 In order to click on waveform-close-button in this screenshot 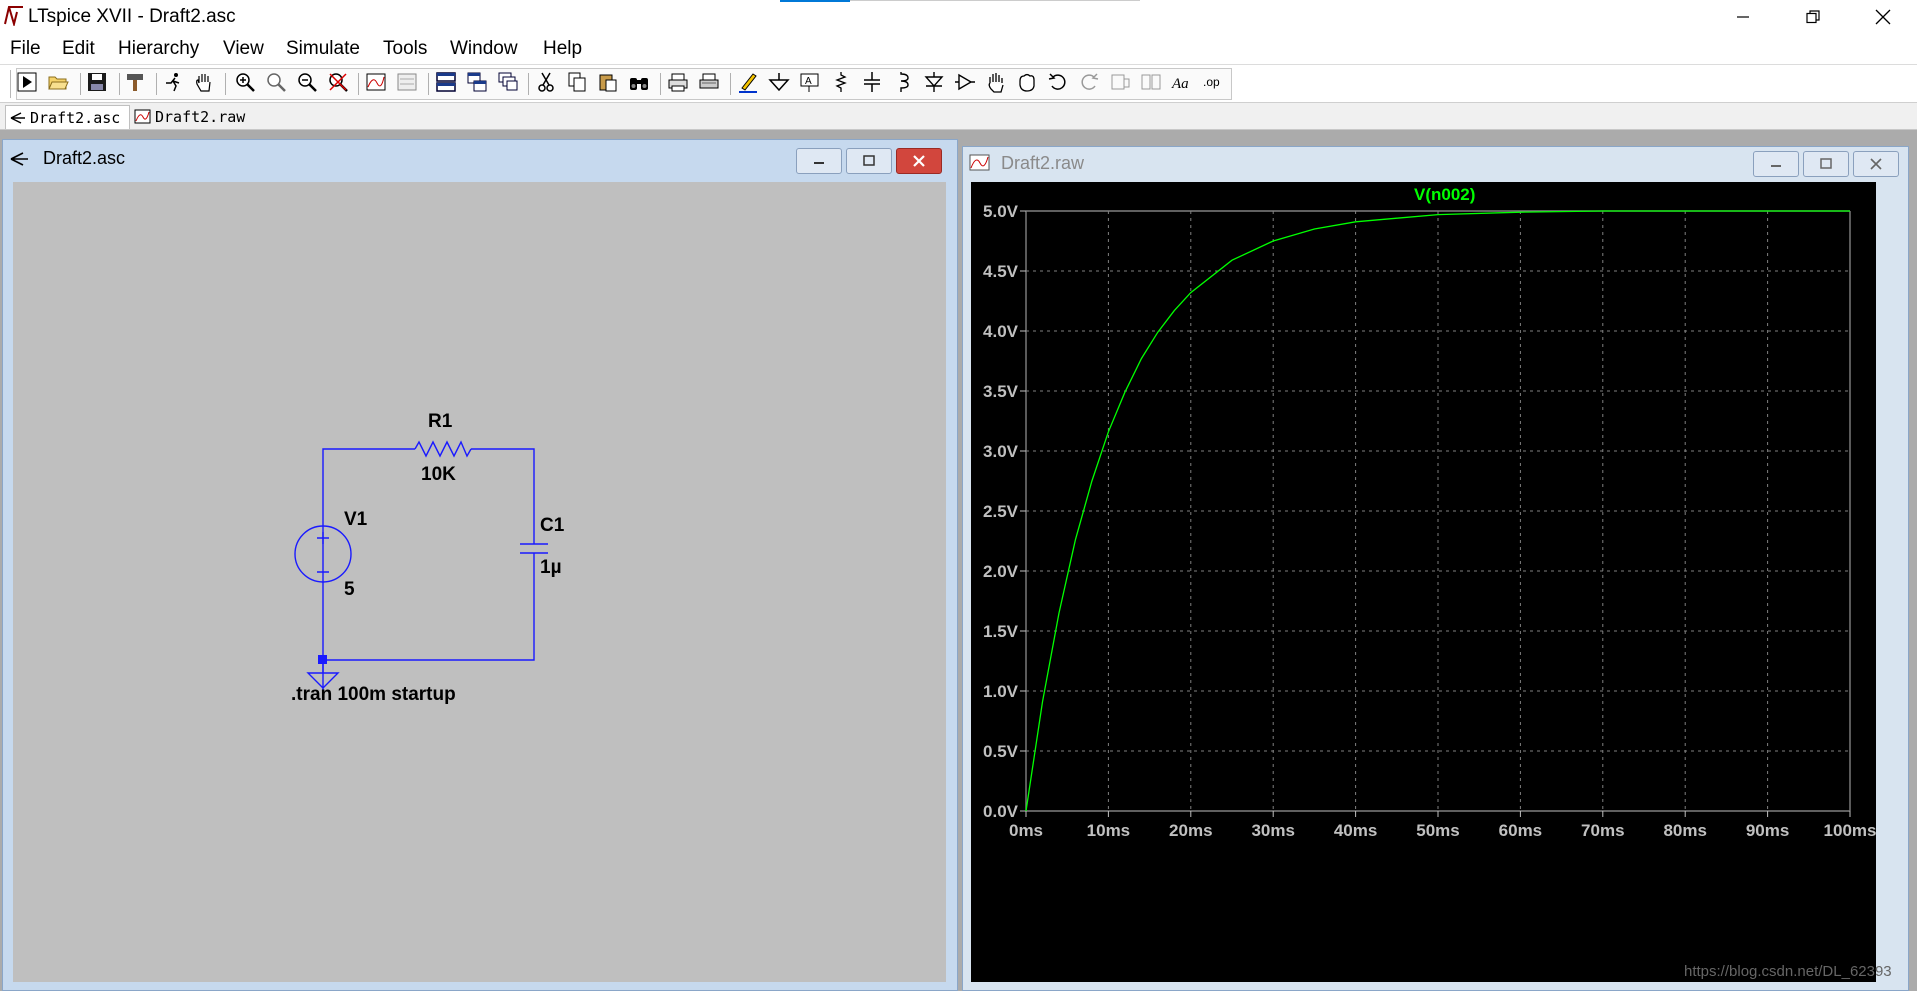, I will do `click(1876, 164)`.